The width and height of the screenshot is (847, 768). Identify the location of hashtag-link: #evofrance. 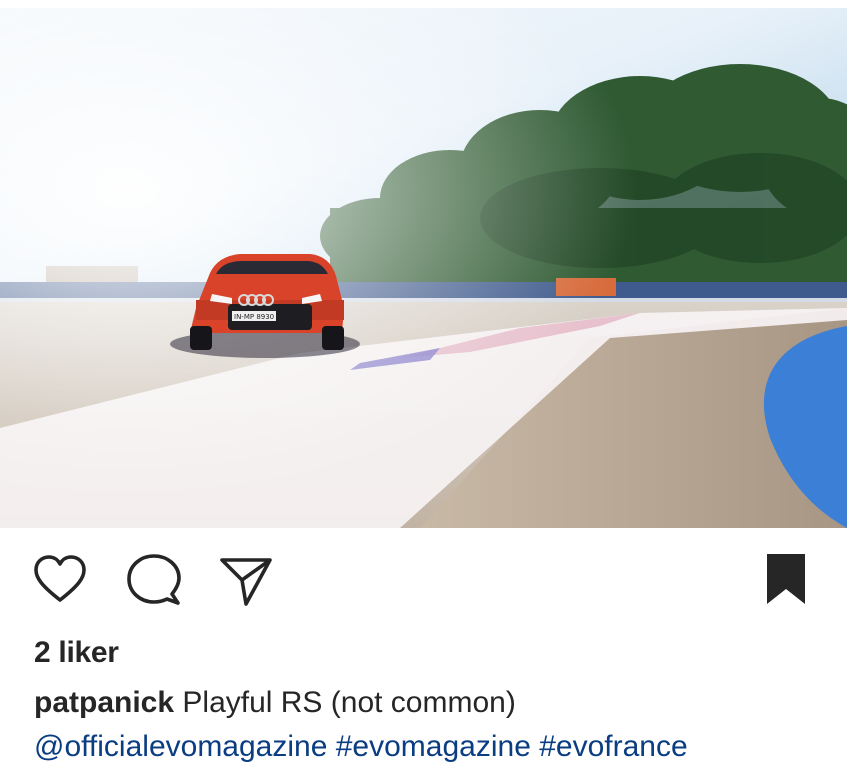
(613, 746).